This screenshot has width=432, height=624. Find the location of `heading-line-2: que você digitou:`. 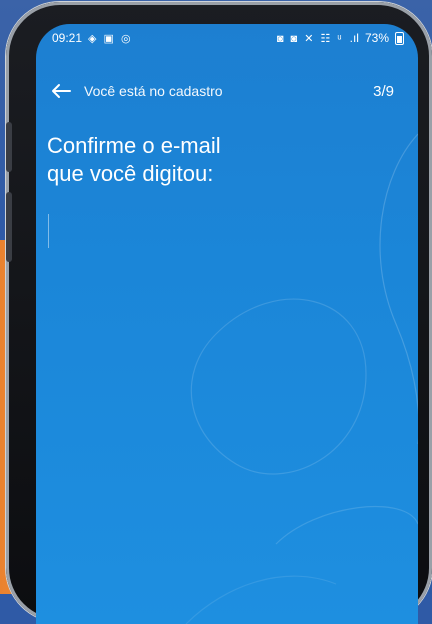

heading-line-2: que você digitou: is located at coordinates (130, 173).